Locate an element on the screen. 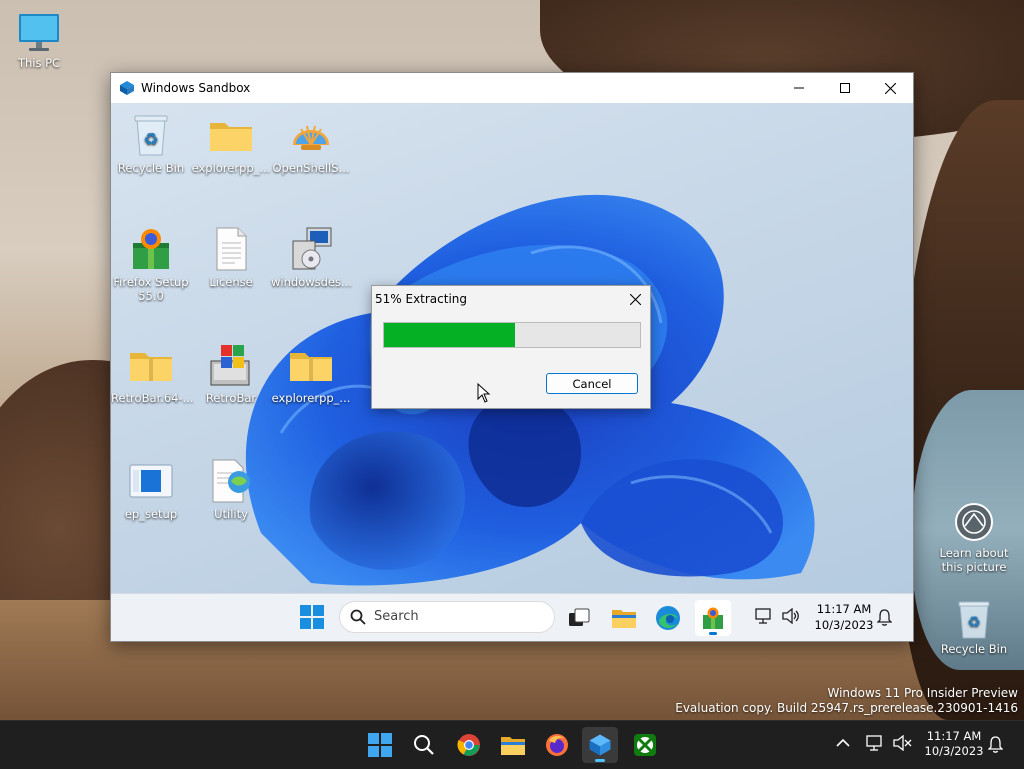  xbox-button is located at coordinates (645, 745).